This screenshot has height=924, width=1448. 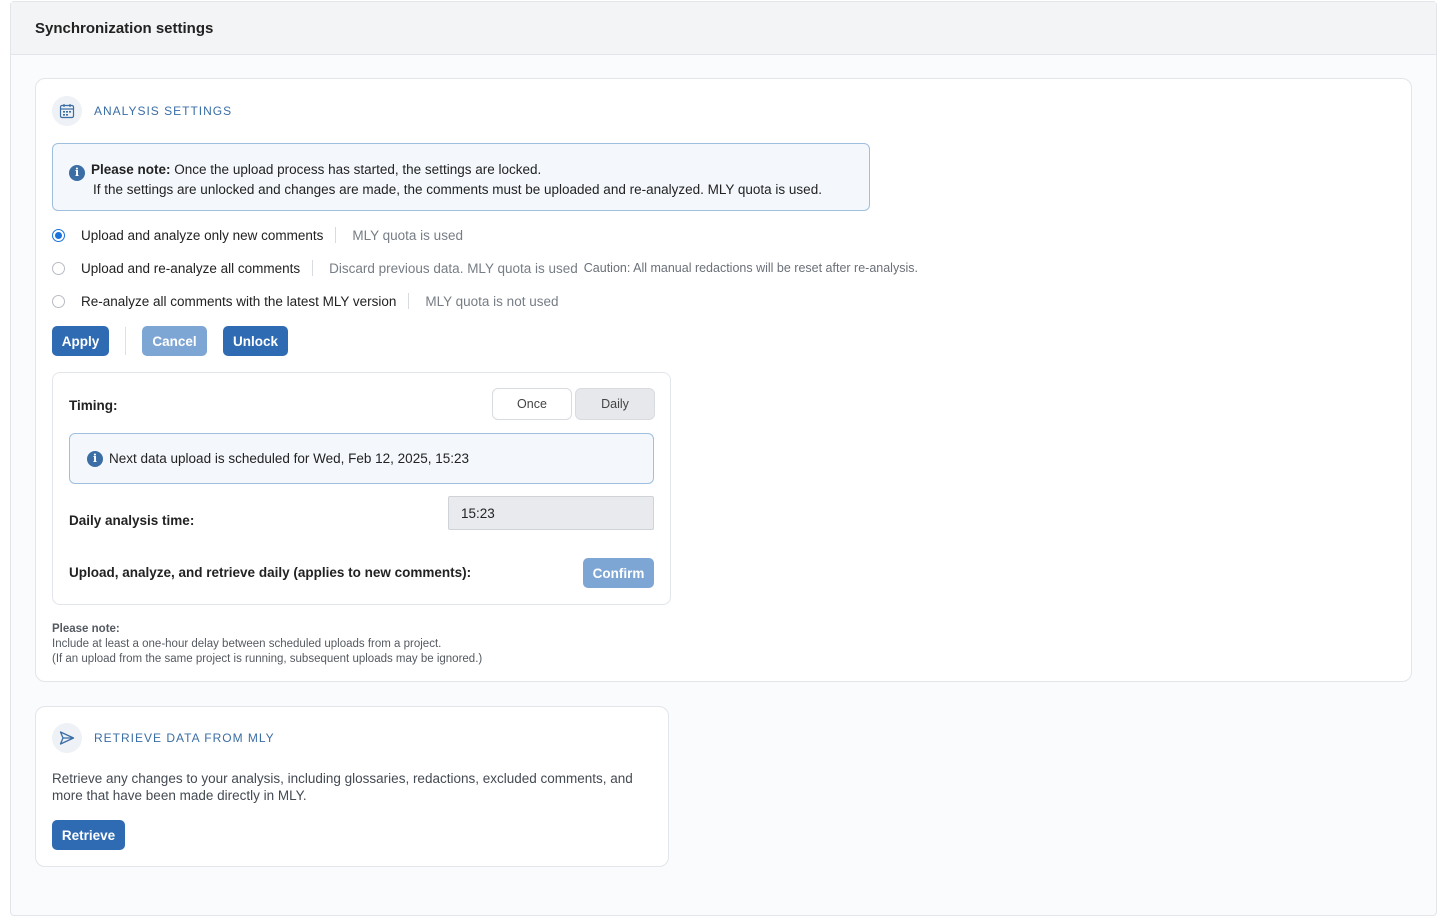 What do you see at coordinates (407, 235) in the screenshot?
I see `option-hint: MLY quota is used` at bounding box center [407, 235].